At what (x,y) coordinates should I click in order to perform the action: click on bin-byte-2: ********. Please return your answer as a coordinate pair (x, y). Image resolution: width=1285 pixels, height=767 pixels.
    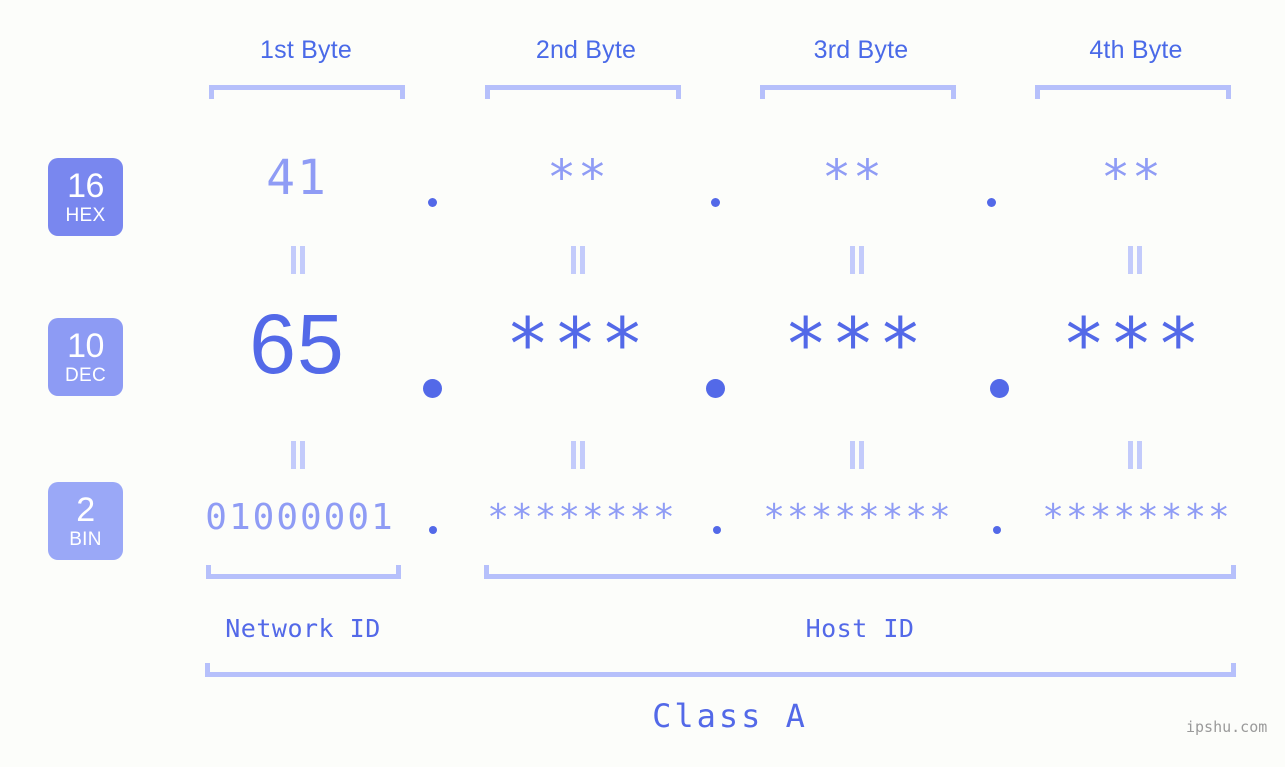
    Looking at the image, I should click on (582, 517).